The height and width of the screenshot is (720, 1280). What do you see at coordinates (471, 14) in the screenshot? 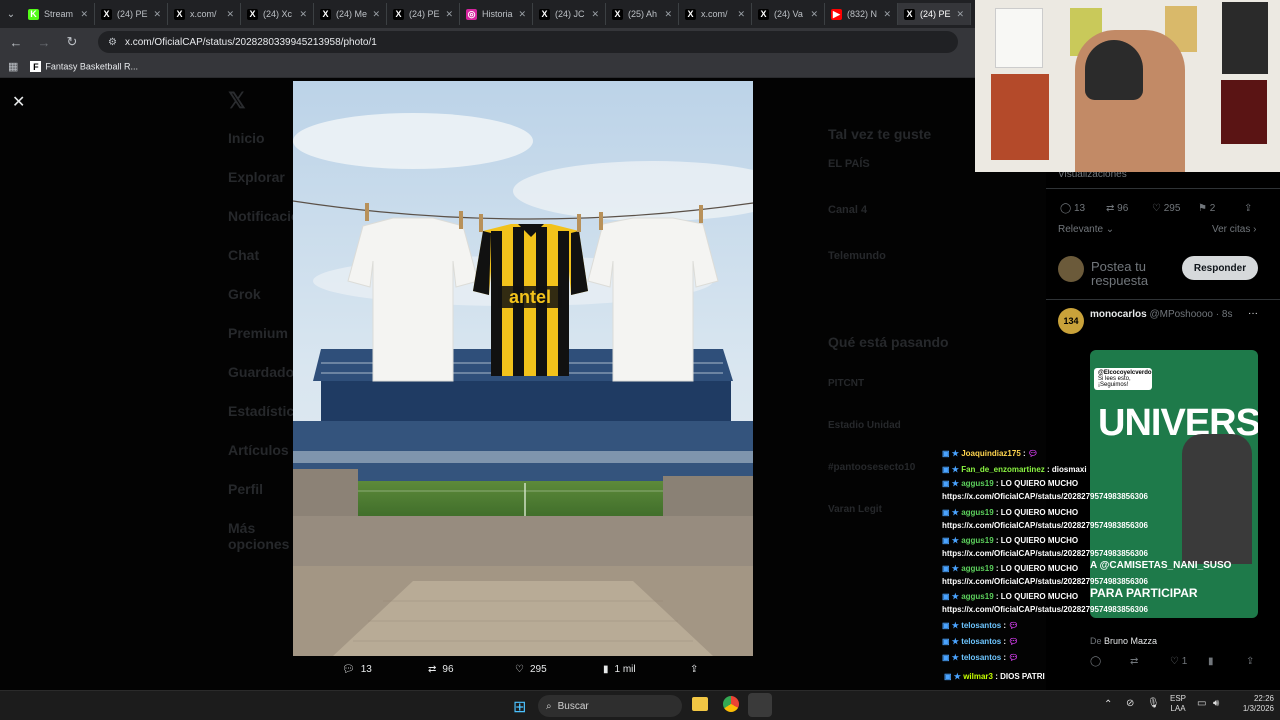
I see `tab-favicon-icon: ◎` at bounding box center [471, 14].